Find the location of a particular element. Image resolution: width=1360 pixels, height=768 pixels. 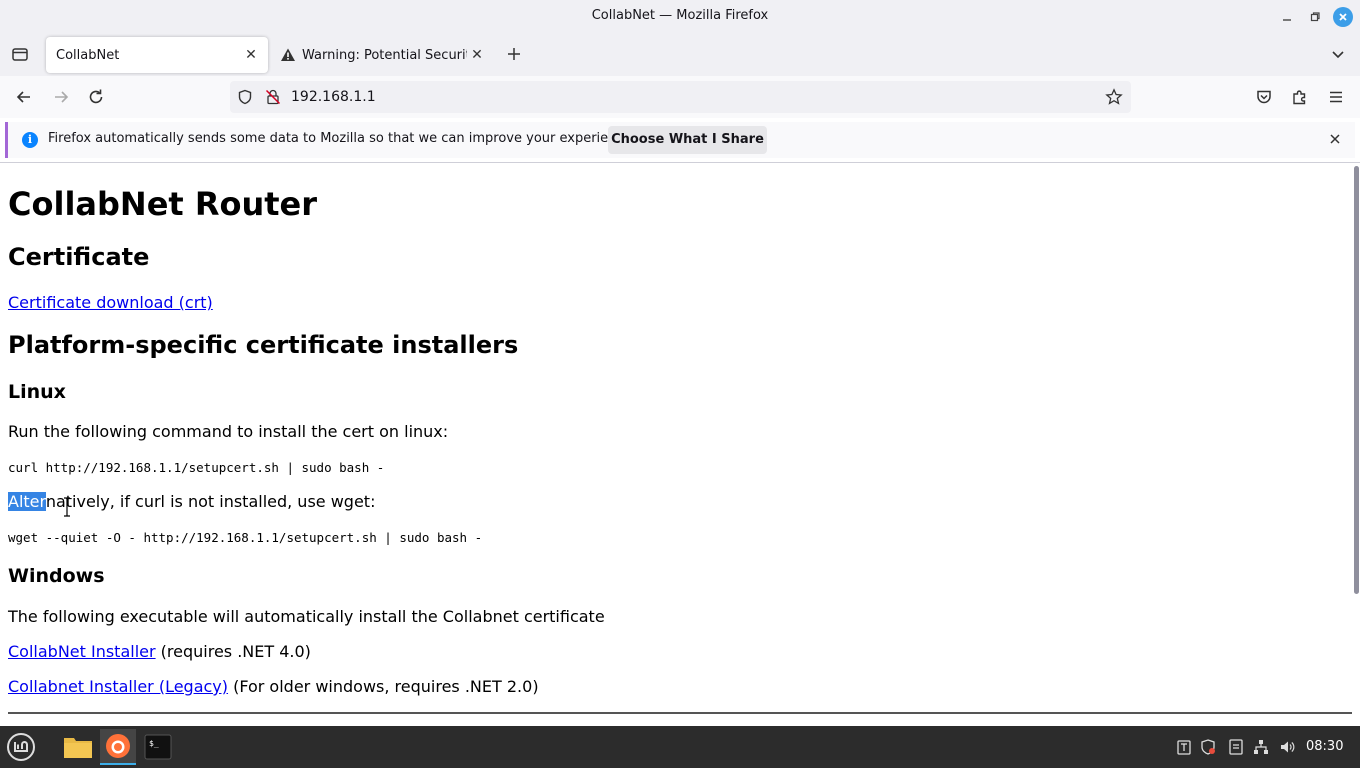

page-scrollbar is located at coordinates (1356, 380).